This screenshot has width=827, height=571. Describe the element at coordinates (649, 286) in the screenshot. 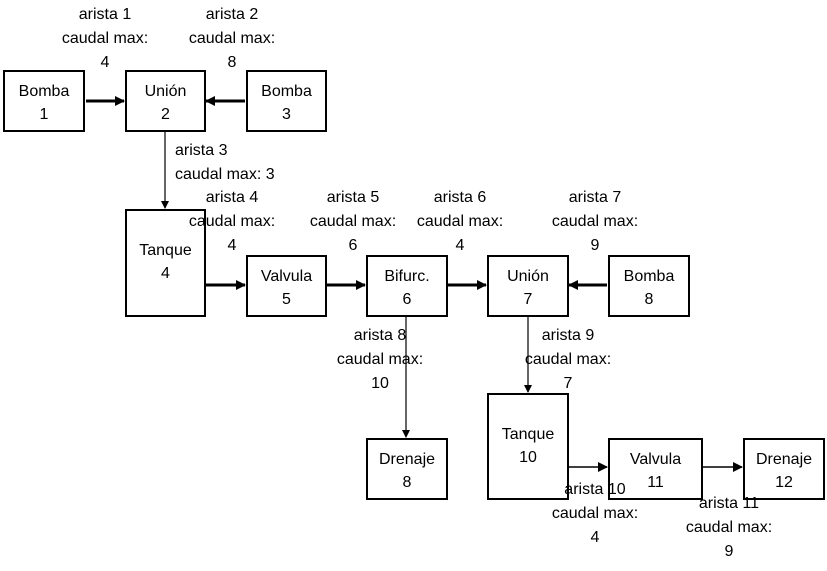

I see `node-bomba-8: Bomba 8` at that location.